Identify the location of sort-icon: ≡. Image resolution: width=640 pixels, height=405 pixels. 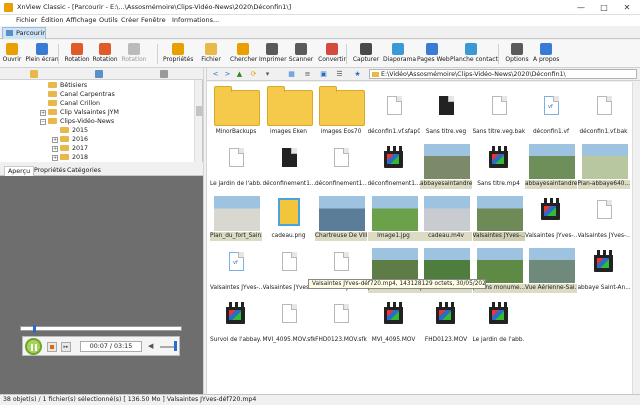
(307, 74).